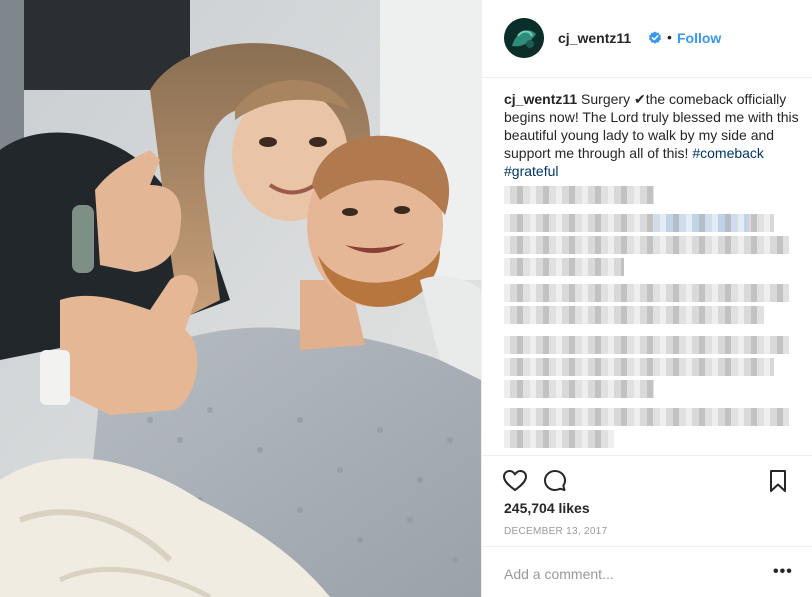 The width and height of the screenshot is (812, 597). I want to click on bookmark-icon, so click(778, 481).